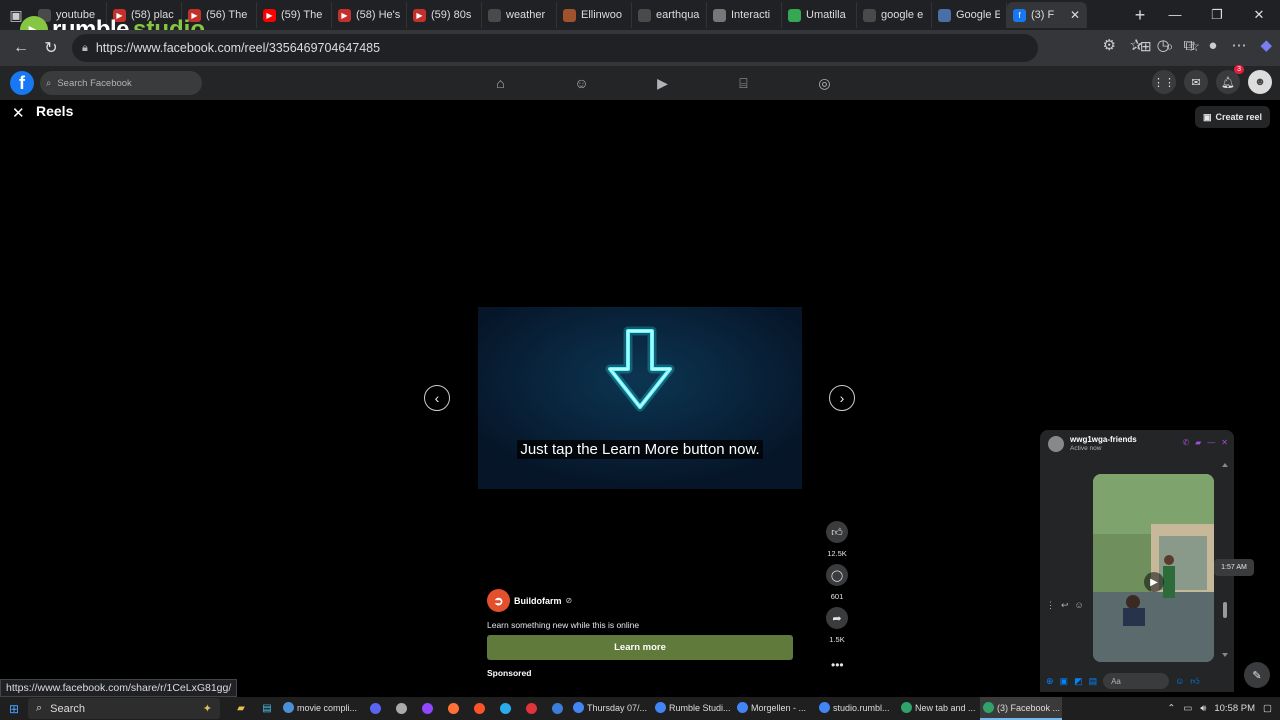 This screenshot has height=720, width=1280. Describe the element at coordinates (1056, 444) in the screenshot. I see `chat-group-avatar` at that location.